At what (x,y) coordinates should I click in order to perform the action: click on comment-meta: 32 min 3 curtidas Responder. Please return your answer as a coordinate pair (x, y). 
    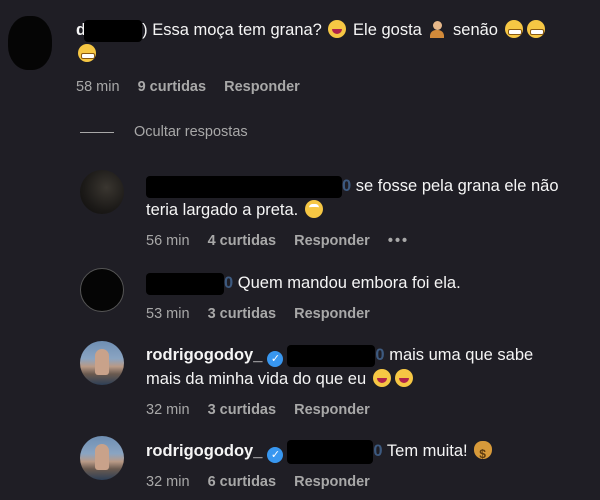
    Looking at the image, I should click on (265, 410).